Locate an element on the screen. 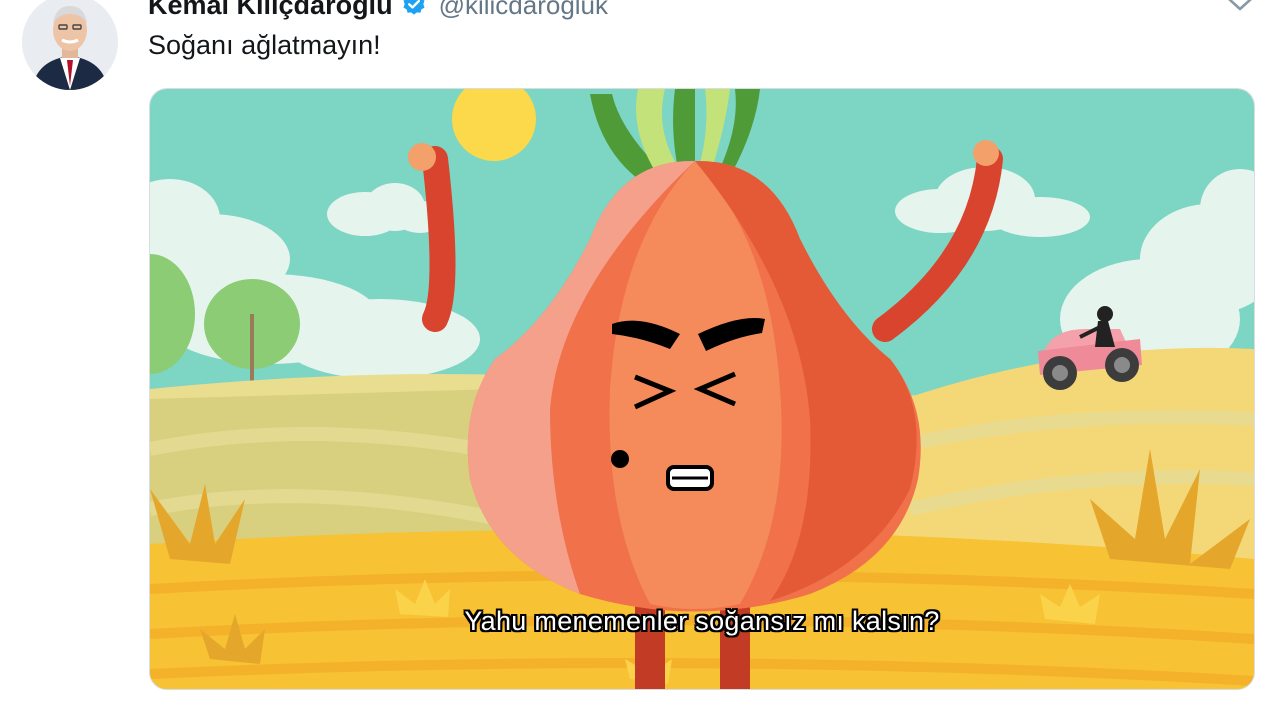 The image size is (1280, 720). tweet-text: Soğanı ağlatmayın! is located at coordinates (264, 45).